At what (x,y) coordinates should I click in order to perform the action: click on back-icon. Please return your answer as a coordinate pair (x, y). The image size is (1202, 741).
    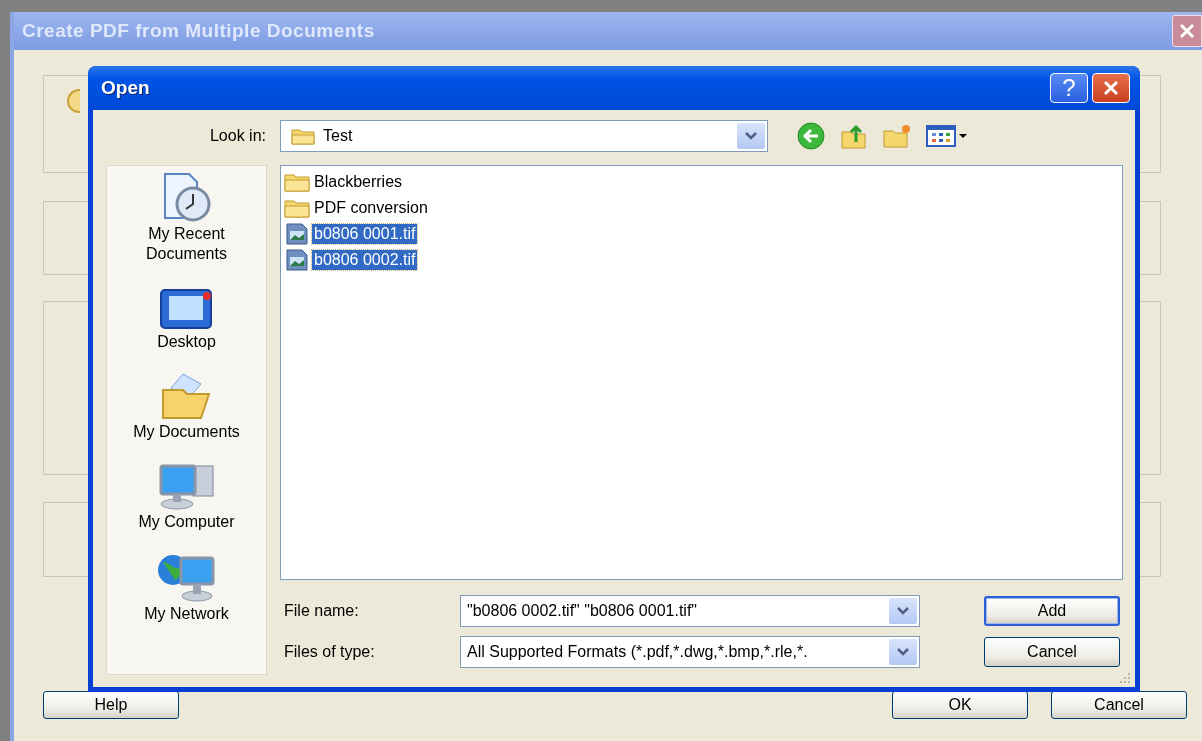
    Looking at the image, I should click on (811, 136).